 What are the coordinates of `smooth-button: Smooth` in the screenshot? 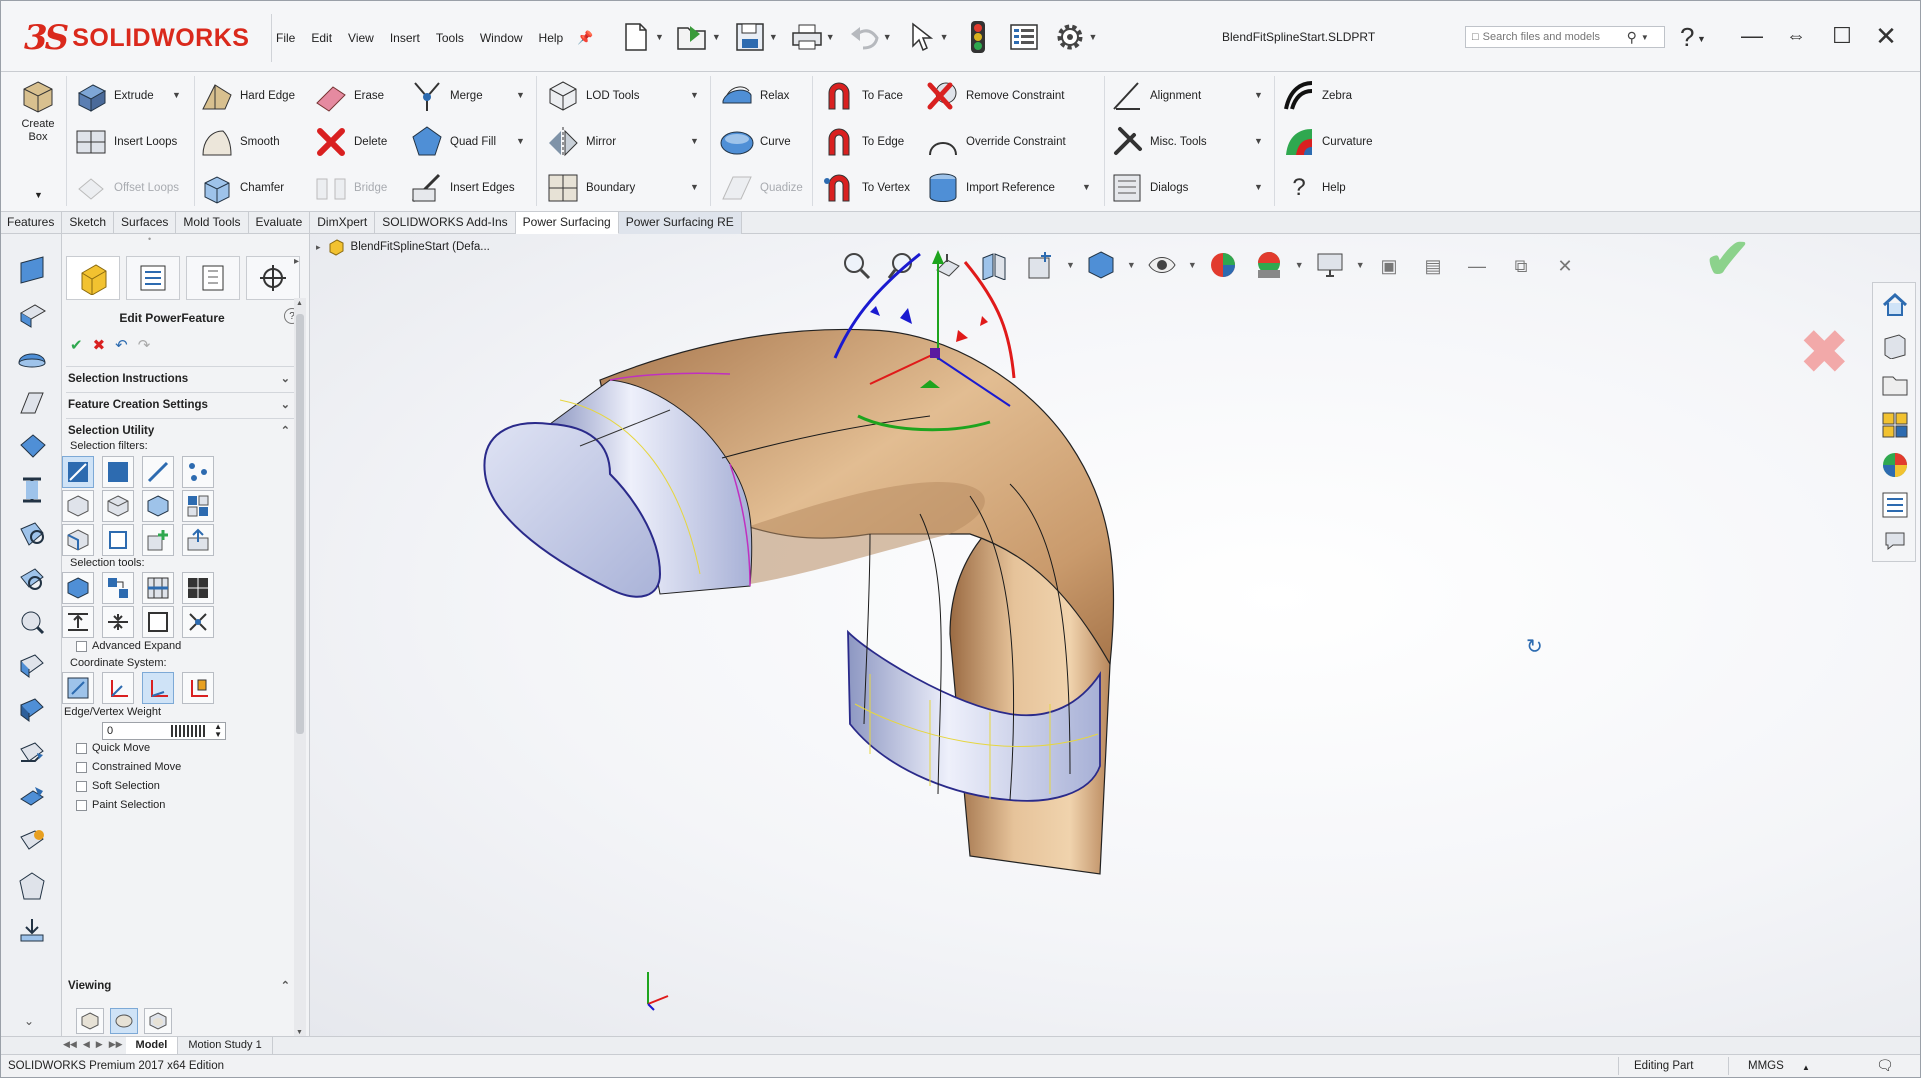 It's located at (239, 142).